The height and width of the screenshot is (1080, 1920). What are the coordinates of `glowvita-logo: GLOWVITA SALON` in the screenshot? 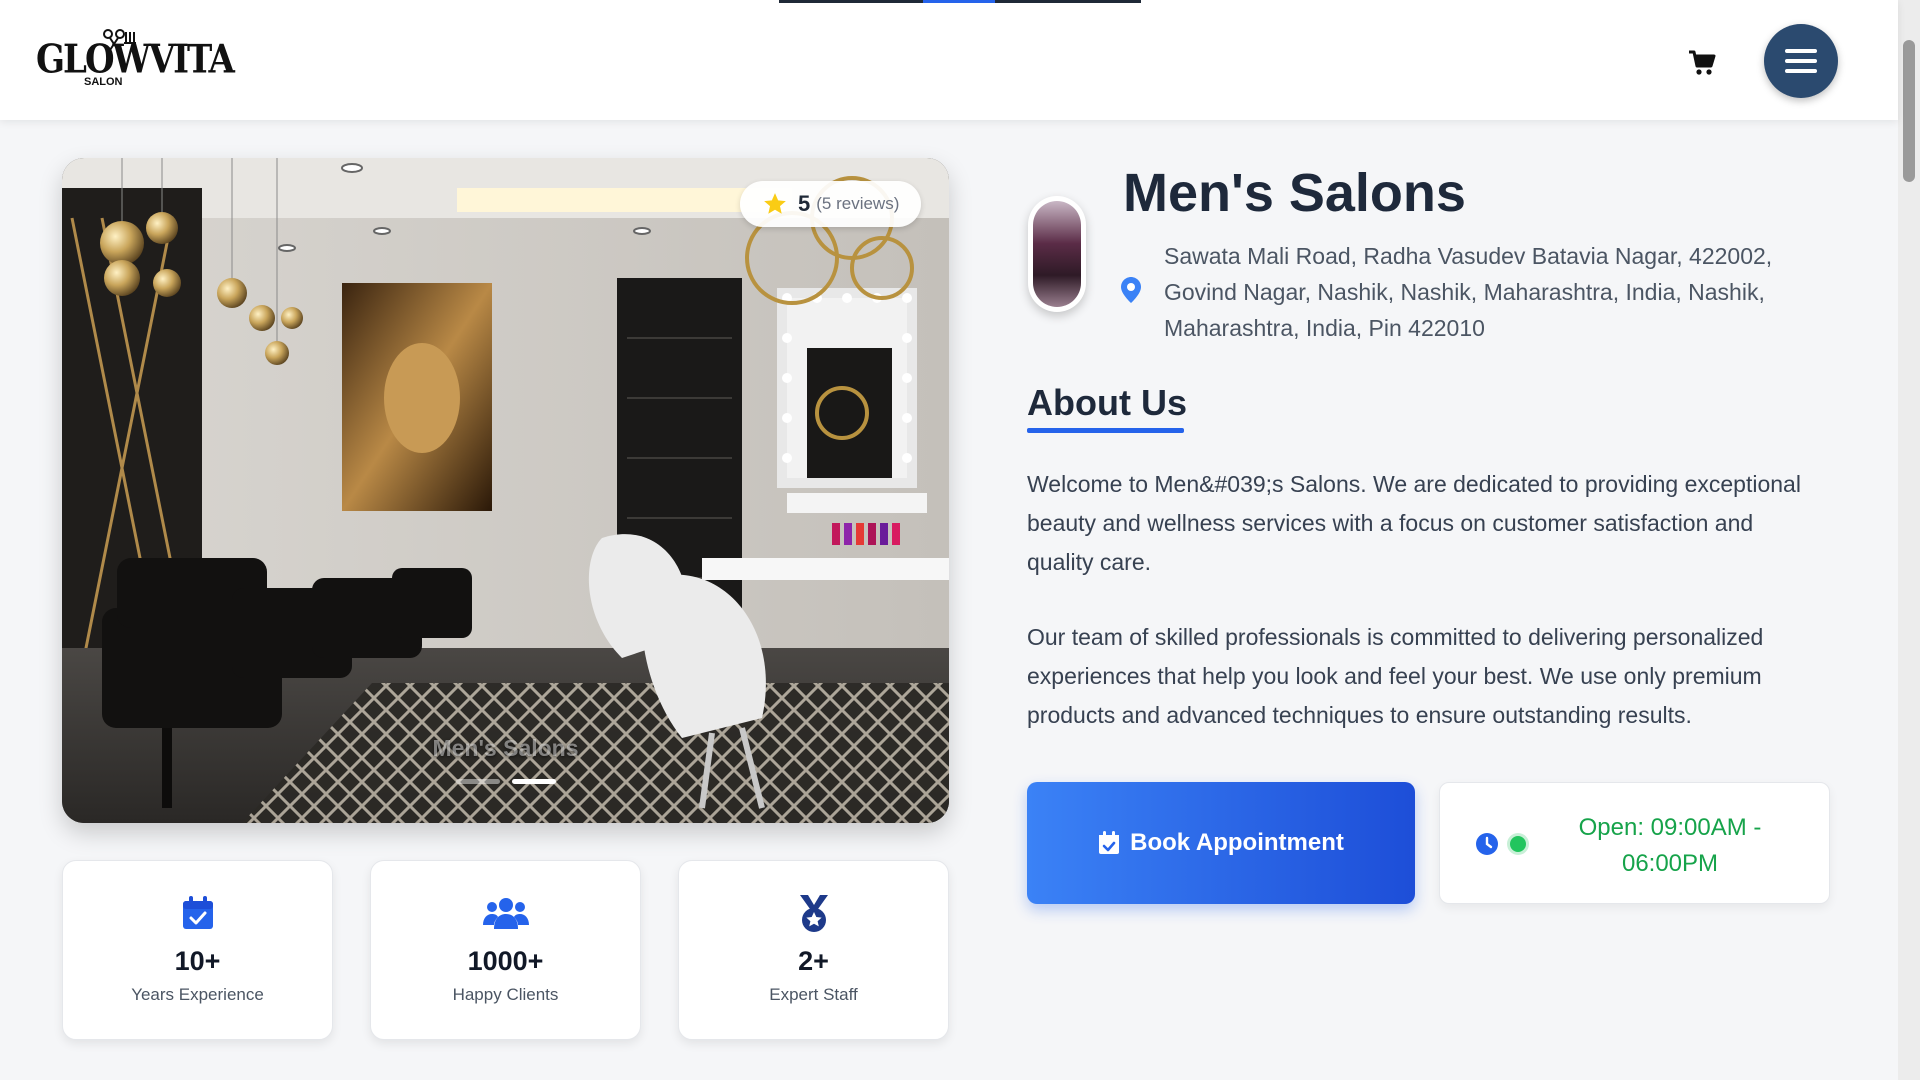 It's located at (135, 60).